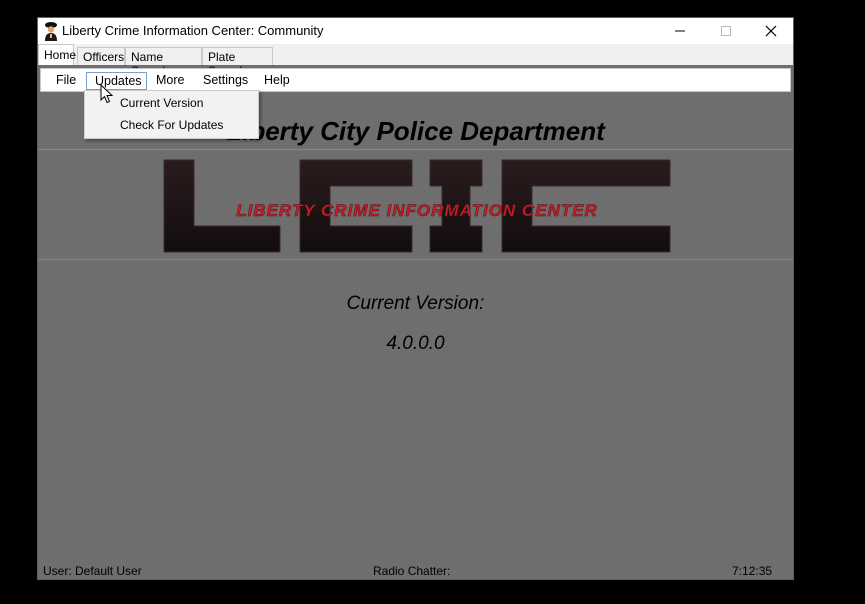 Image resolution: width=865 pixels, height=604 pixels. What do you see at coordinates (92, 571) in the screenshot?
I see `status-user: User: Default User` at bounding box center [92, 571].